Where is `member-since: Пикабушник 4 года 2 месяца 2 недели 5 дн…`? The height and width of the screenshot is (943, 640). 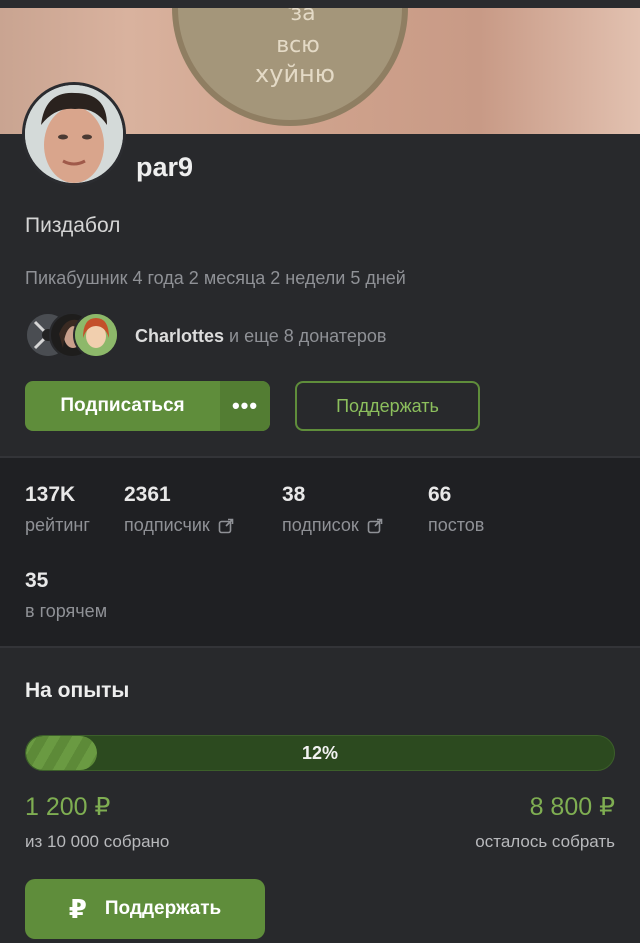
member-since: Пикабушник 4 года 2 месяца 2 недели 5 дн… is located at coordinates (215, 278).